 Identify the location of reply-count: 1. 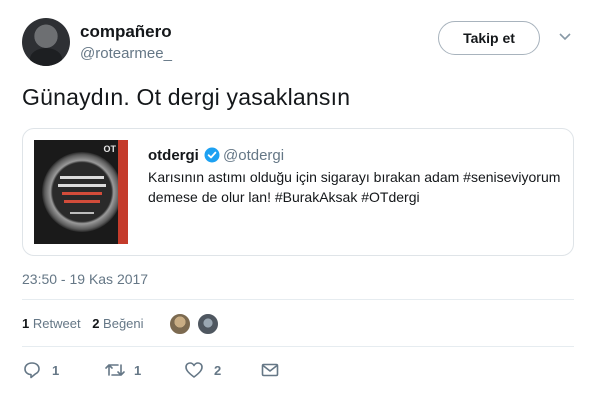
(56, 370).